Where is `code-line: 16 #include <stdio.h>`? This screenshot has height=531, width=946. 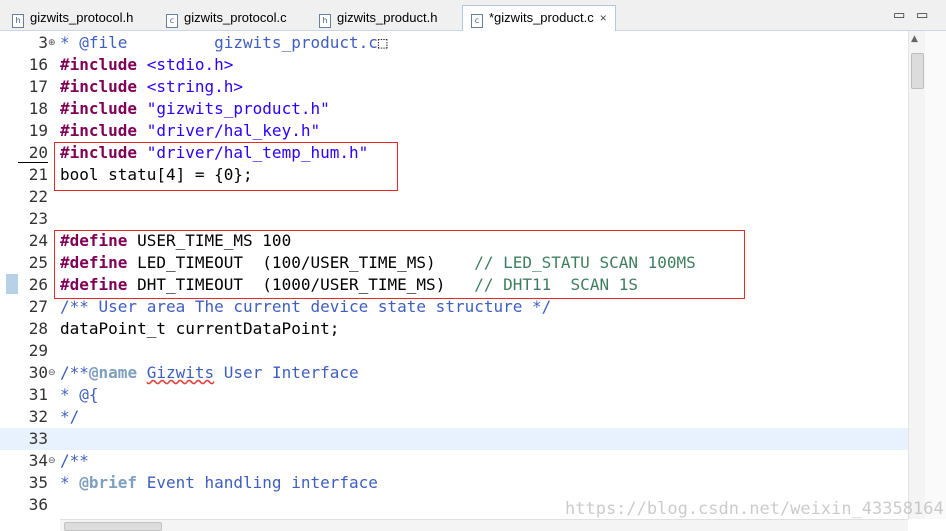
code-line: 16 #include <stdio.h> is located at coordinates (454, 65).